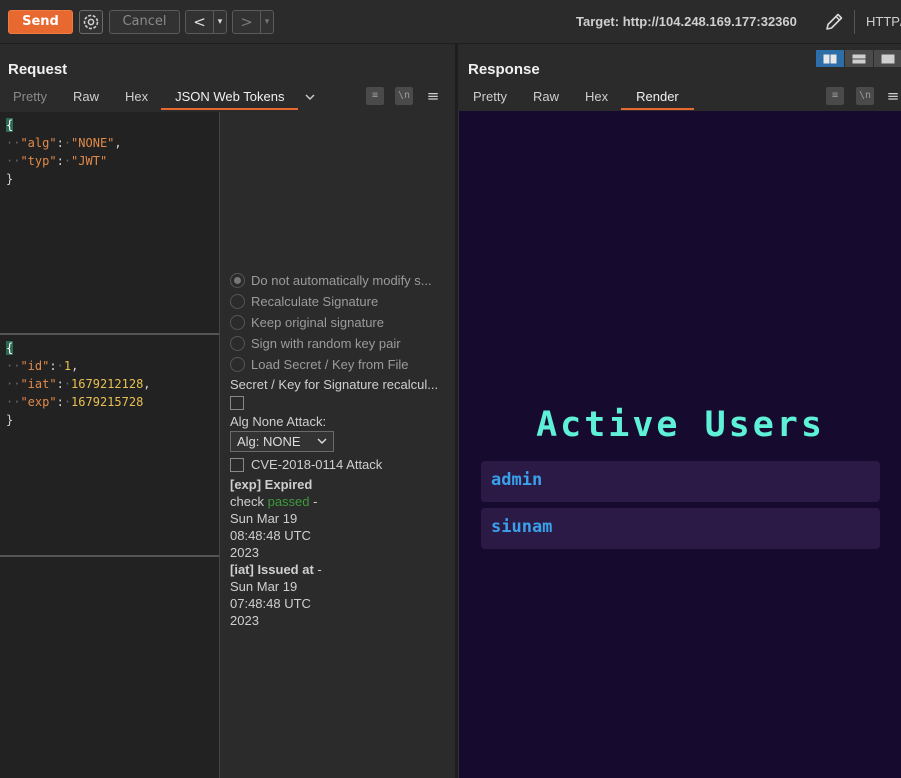 This screenshot has width=901, height=778. Describe the element at coordinates (30, 98) in the screenshot. I see `tab-request-pretty: Pretty` at that location.